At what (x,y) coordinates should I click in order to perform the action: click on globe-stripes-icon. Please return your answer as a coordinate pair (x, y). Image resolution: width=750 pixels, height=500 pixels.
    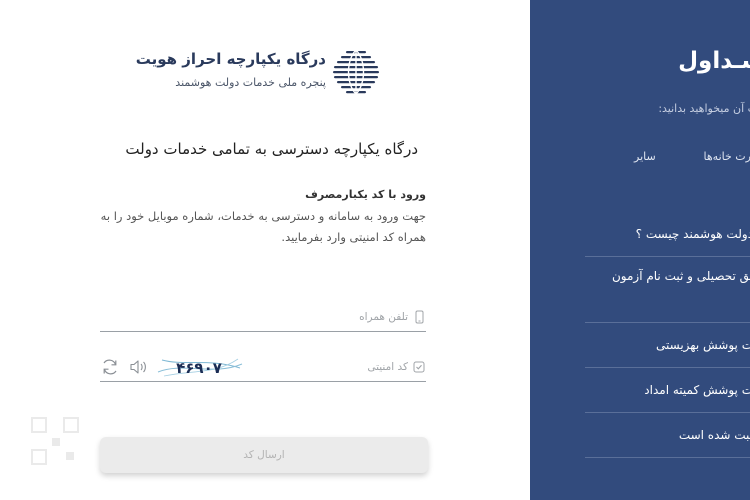
    Looking at the image, I should click on (356, 72).